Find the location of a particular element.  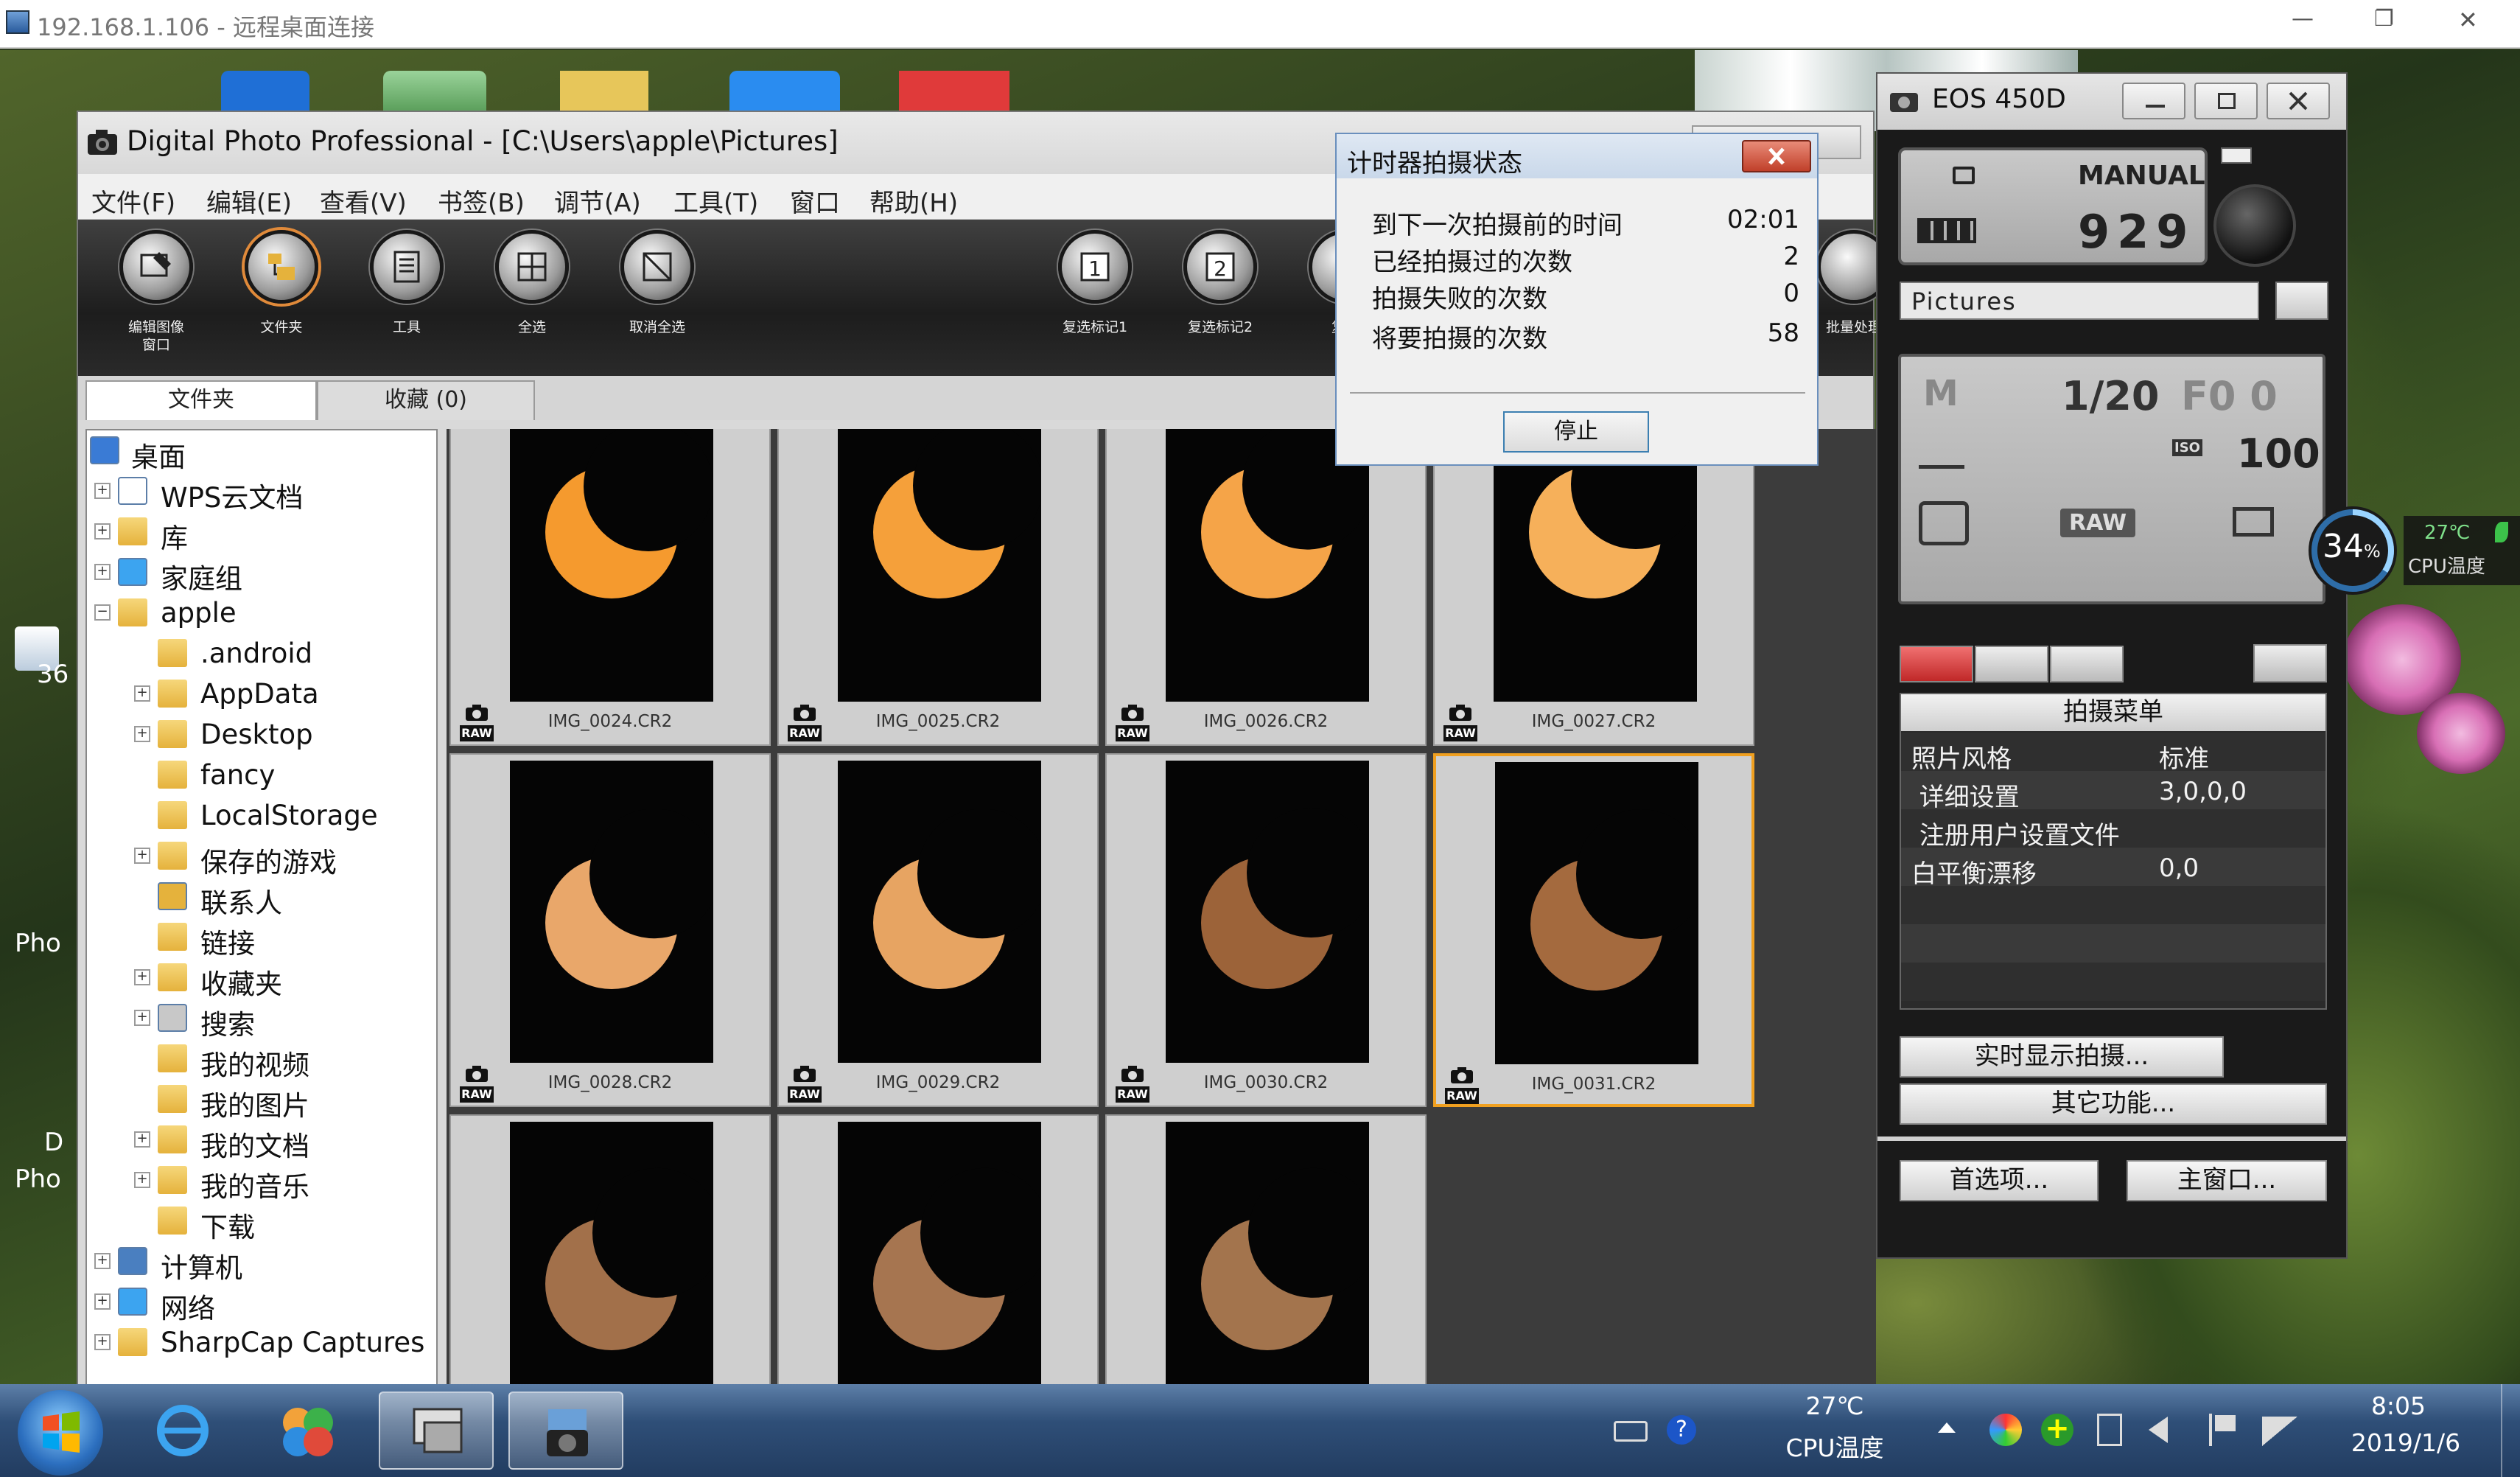

taskbar-dpp-button is located at coordinates (565, 1431).